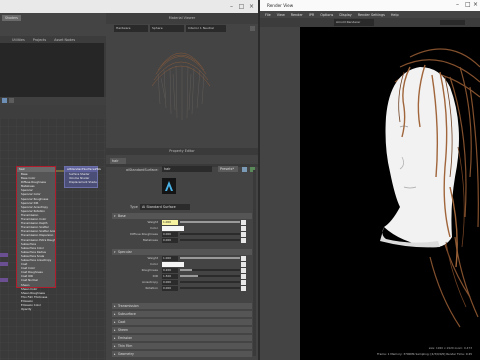  I want to click on node-connections, so click(32, 226).